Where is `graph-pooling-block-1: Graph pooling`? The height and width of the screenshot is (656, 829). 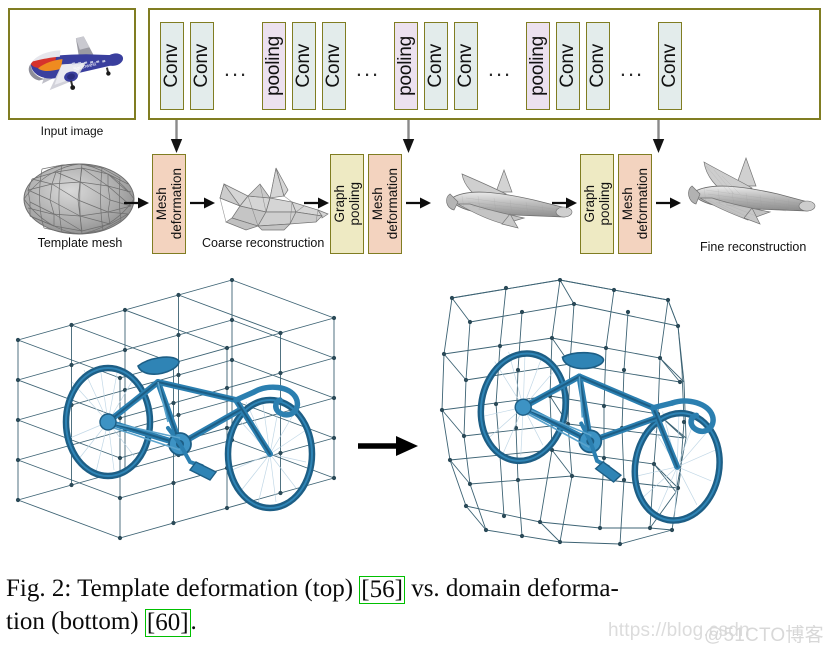 graph-pooling-block-1: Graph pooling is located at coordinates (347, 204).